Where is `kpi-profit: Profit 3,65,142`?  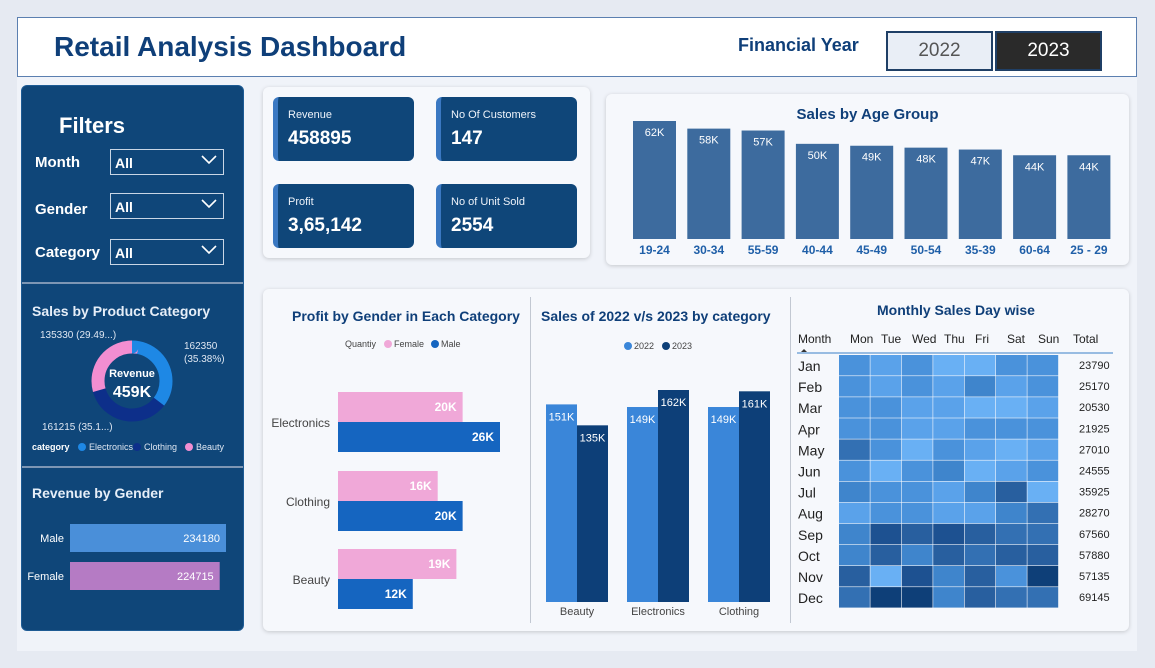
kpi-profit: Profit 3,65,142 is located at coordinates (343, 216).